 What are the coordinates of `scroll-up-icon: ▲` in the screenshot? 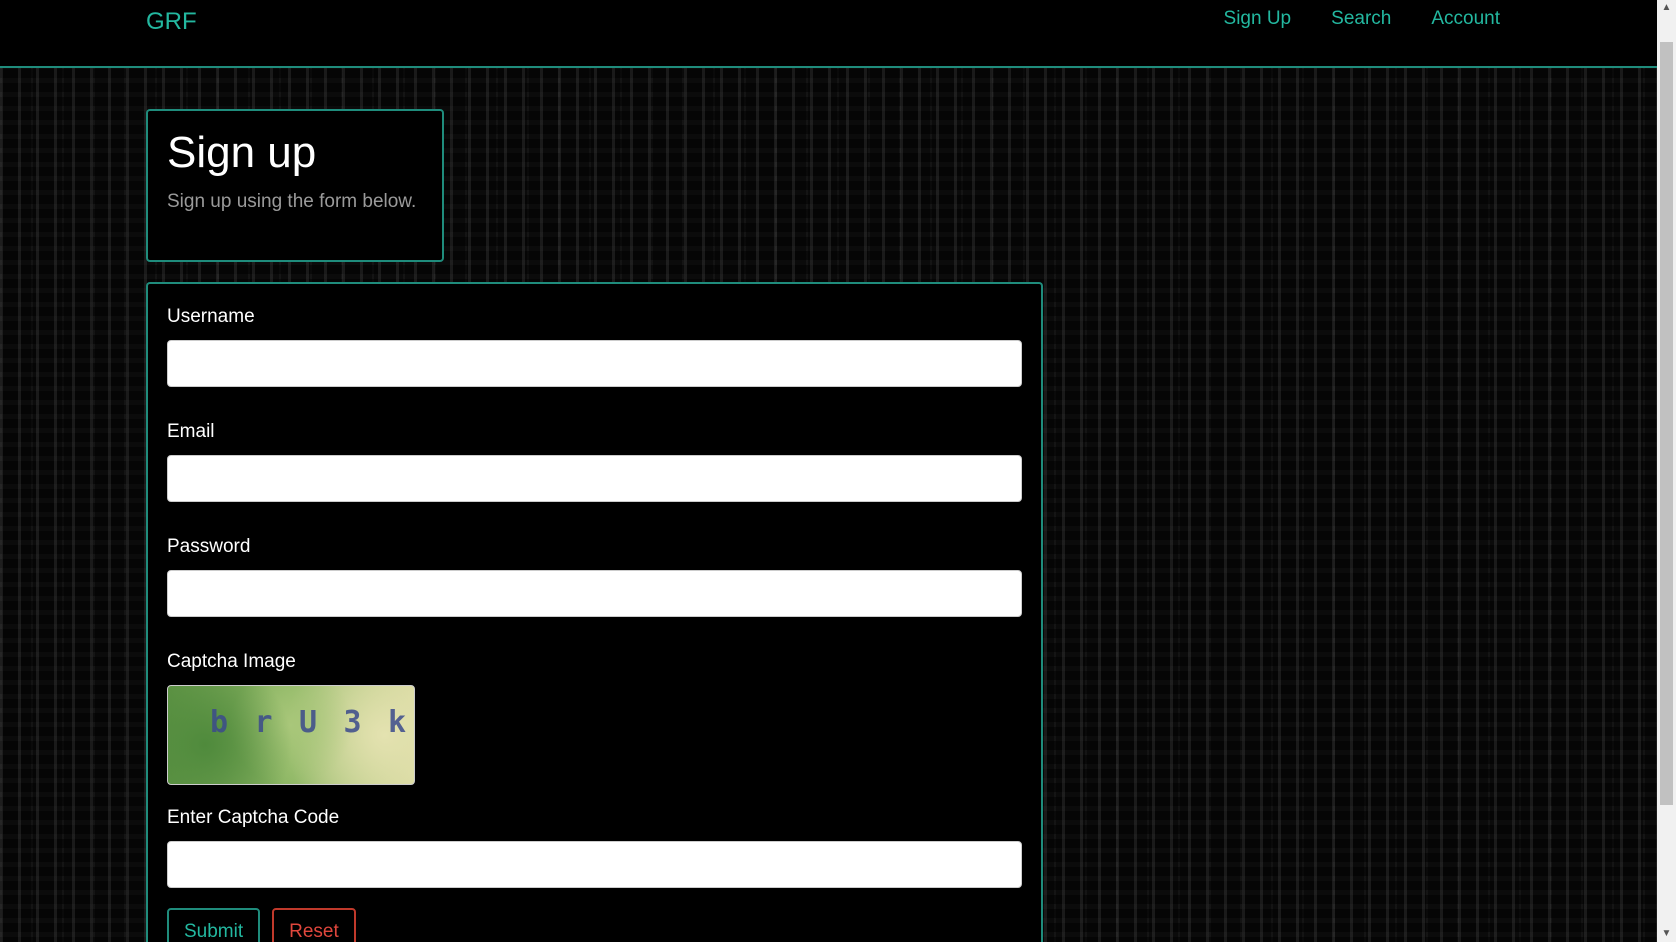 It's located at (1666, 8).